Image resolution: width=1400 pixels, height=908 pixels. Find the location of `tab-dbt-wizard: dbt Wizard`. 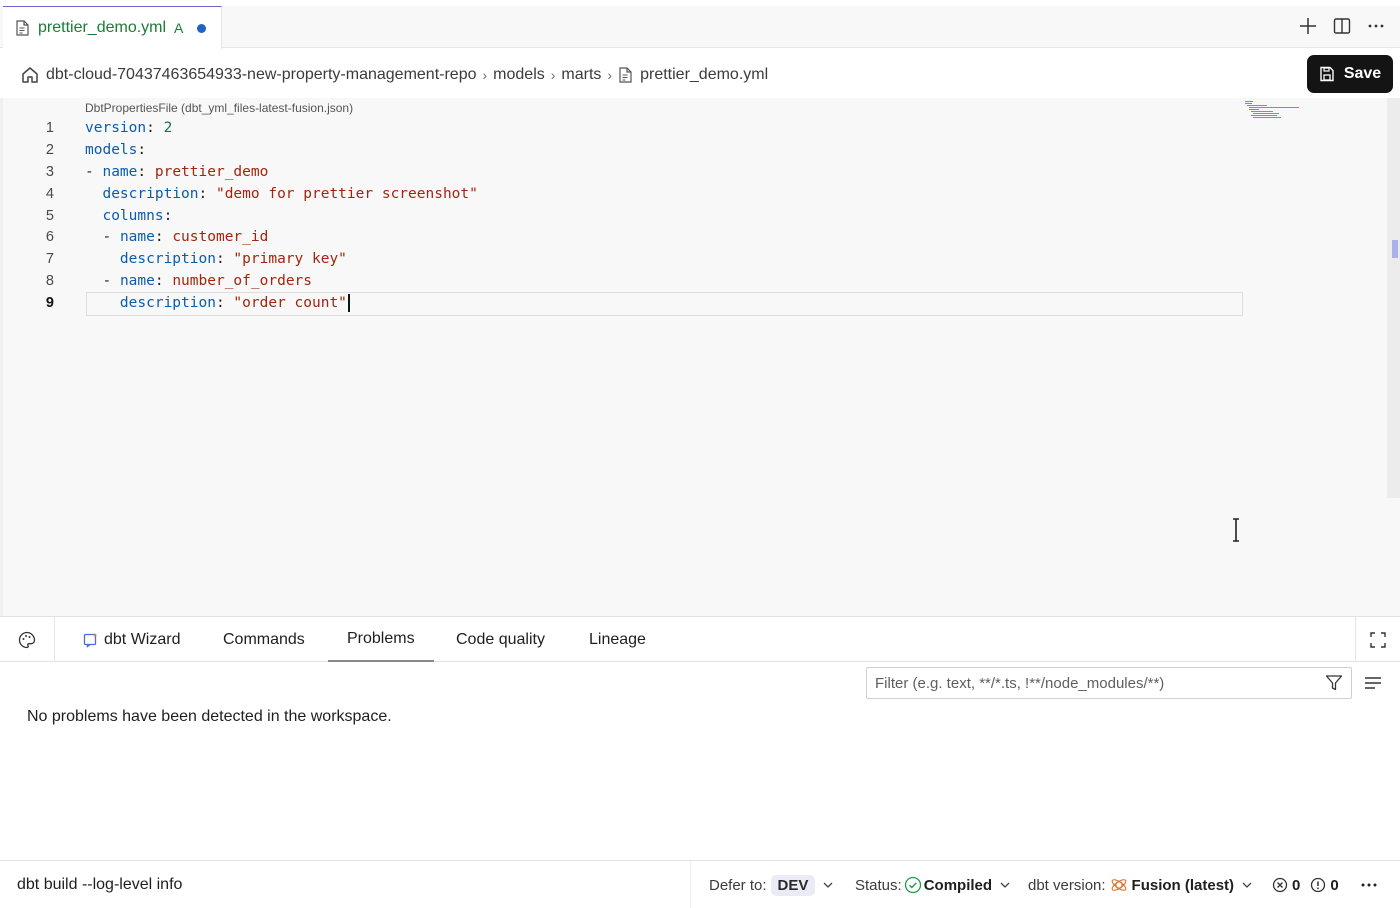

tab-dbt-wizard: dbt Wizard is located at coordinates (131, 639).